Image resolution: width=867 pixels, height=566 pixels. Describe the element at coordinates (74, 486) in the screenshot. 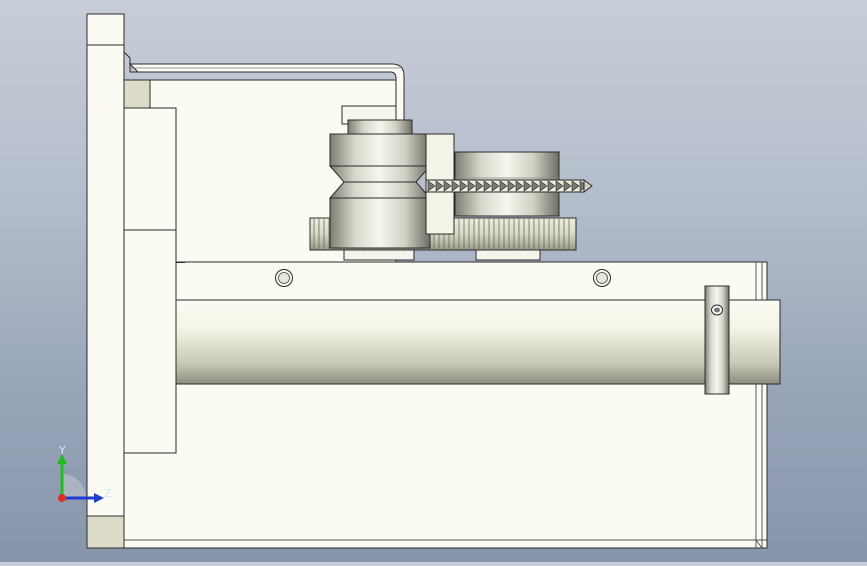

I see `triad-quadrant-icon` at that location.